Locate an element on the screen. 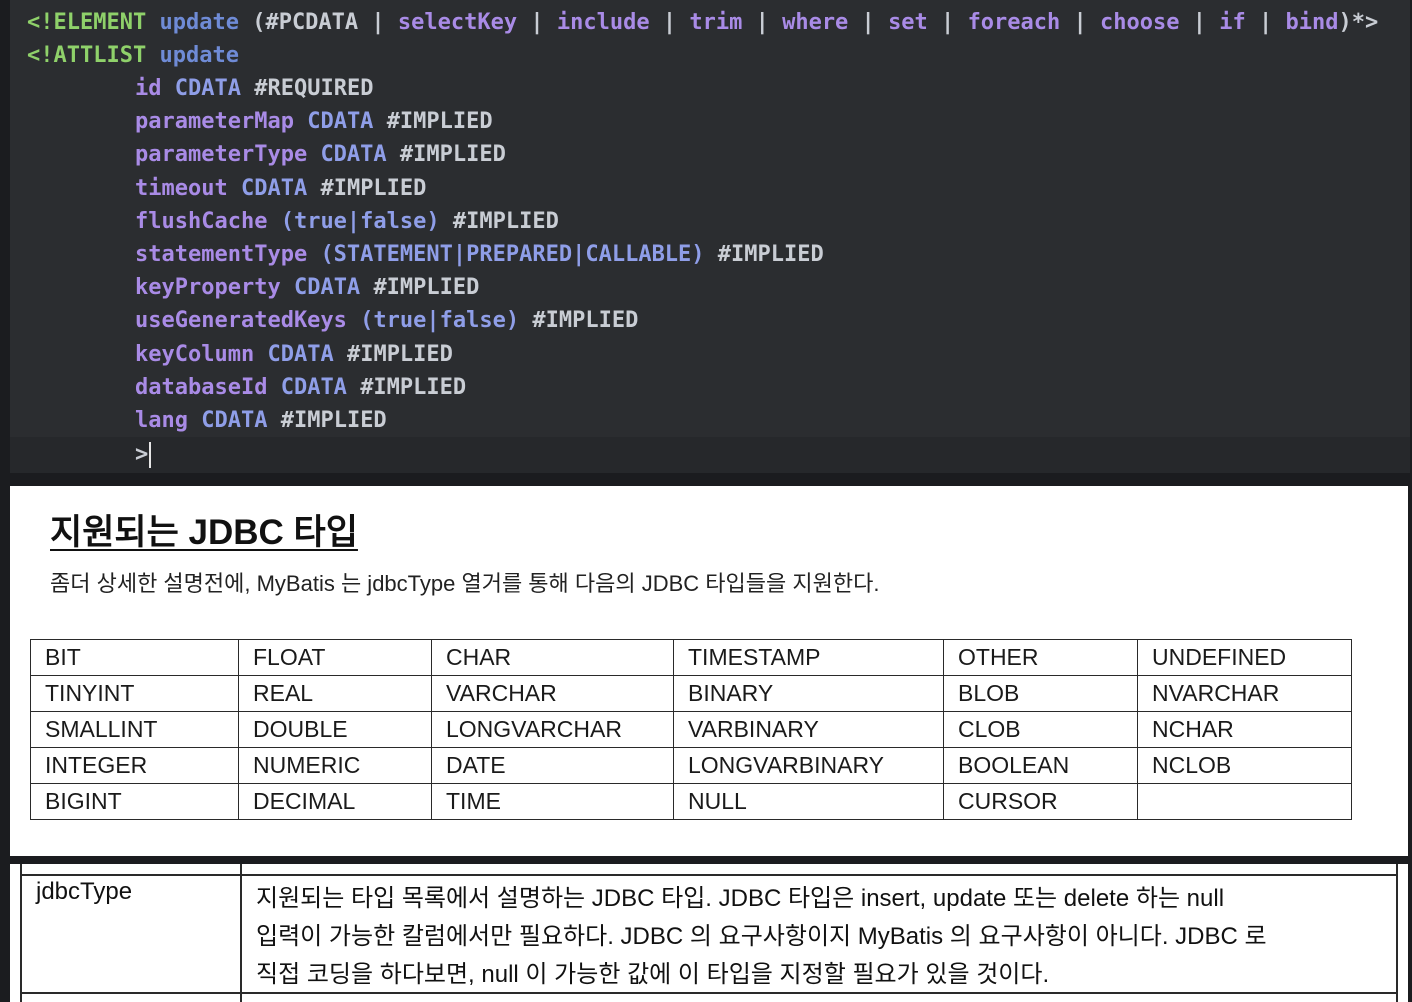 The height and width of the screenshot is (1002, 1412). table-cell: REAL is located at coordinates (335, 693).